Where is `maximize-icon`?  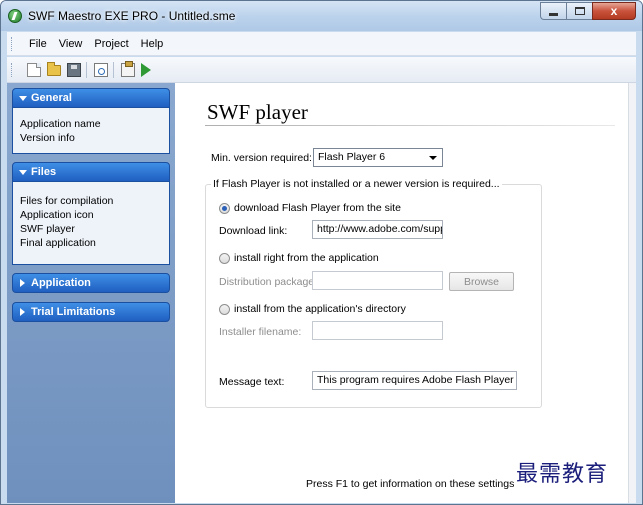
maximize-icon is located at coordinates (579, 11).